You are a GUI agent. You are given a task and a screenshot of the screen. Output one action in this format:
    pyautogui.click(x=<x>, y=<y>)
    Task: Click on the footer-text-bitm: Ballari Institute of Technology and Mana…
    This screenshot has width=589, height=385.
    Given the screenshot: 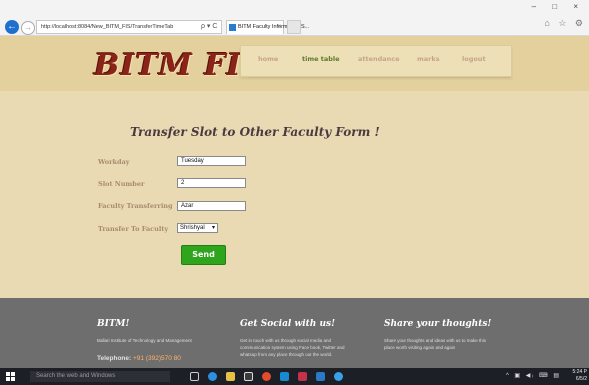 What is the action you would take?
    pyautogui.click(x=144, y=340)
    